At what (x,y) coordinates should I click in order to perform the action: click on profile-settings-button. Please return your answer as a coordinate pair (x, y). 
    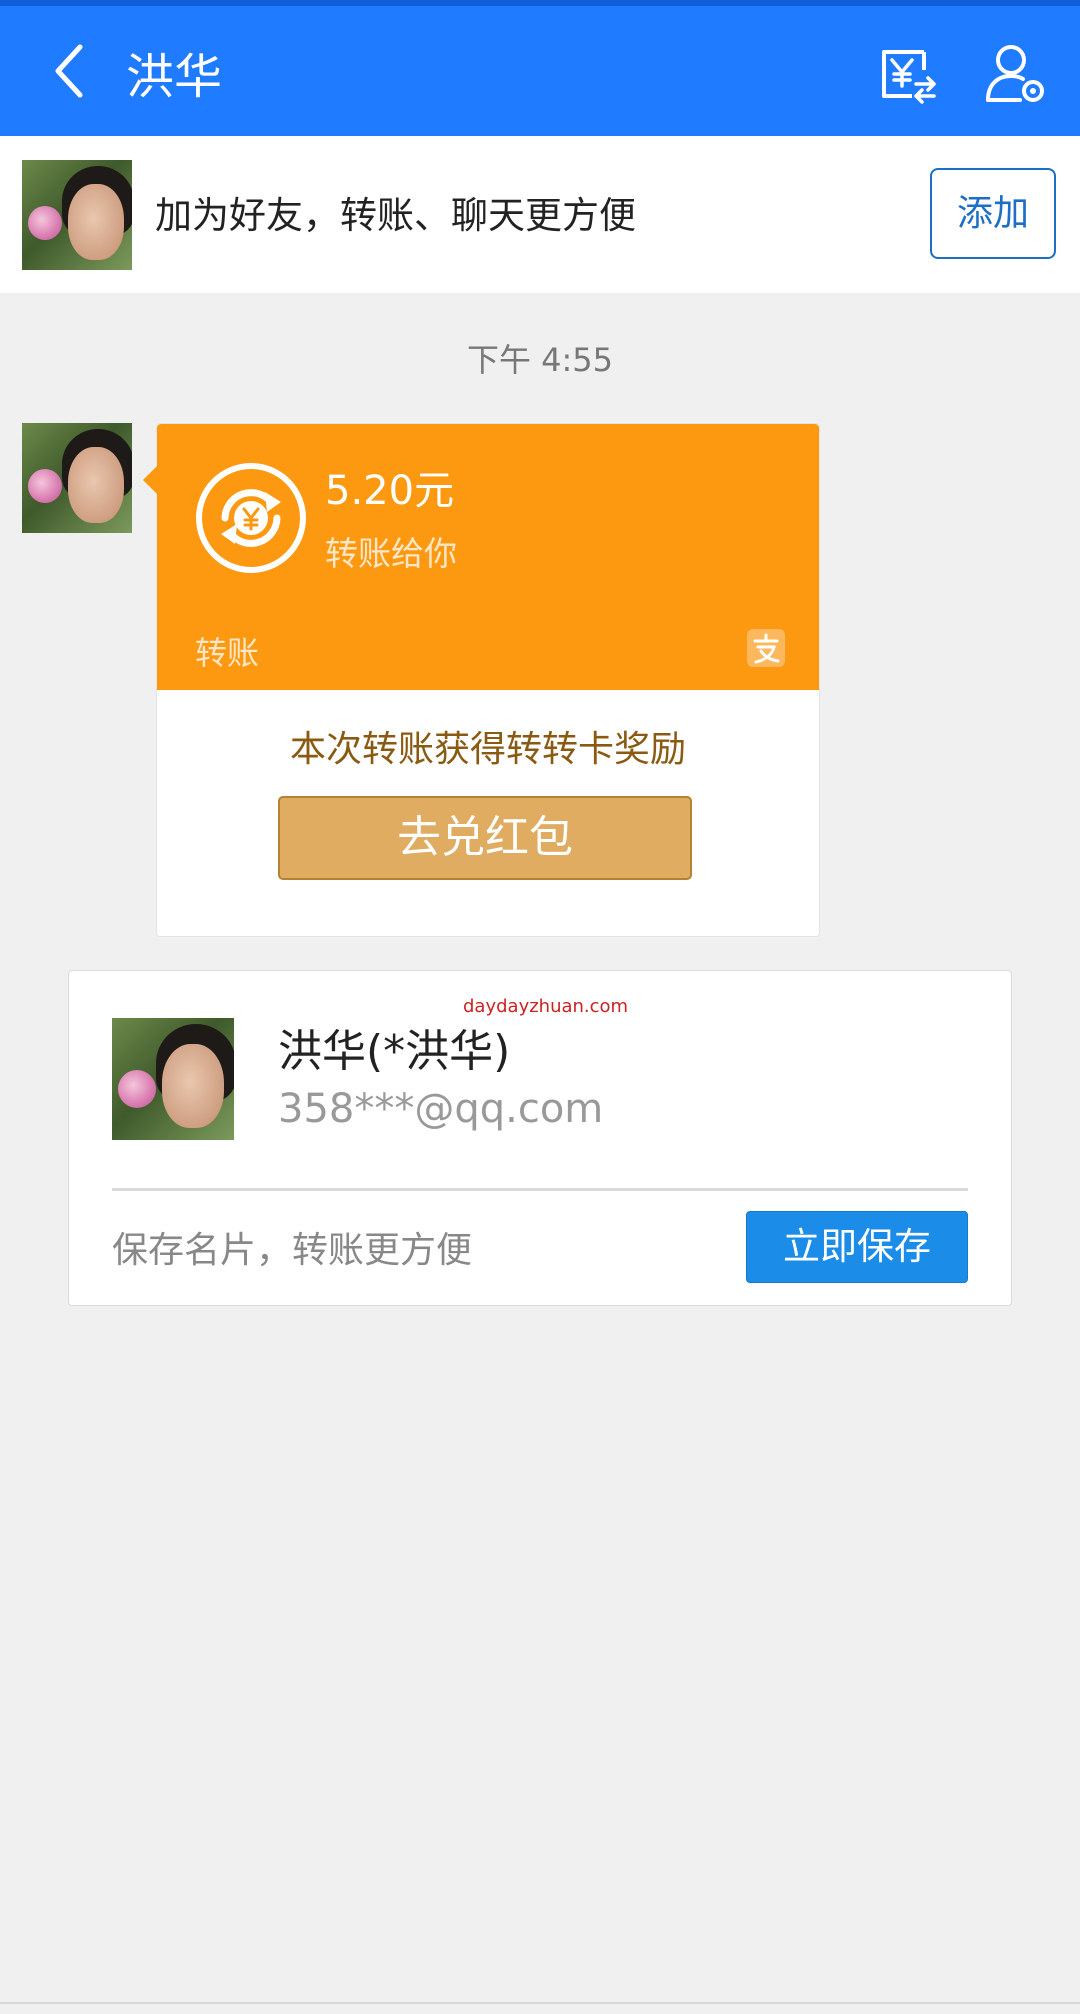
    Looking at the image, I should click on (1015, 73).